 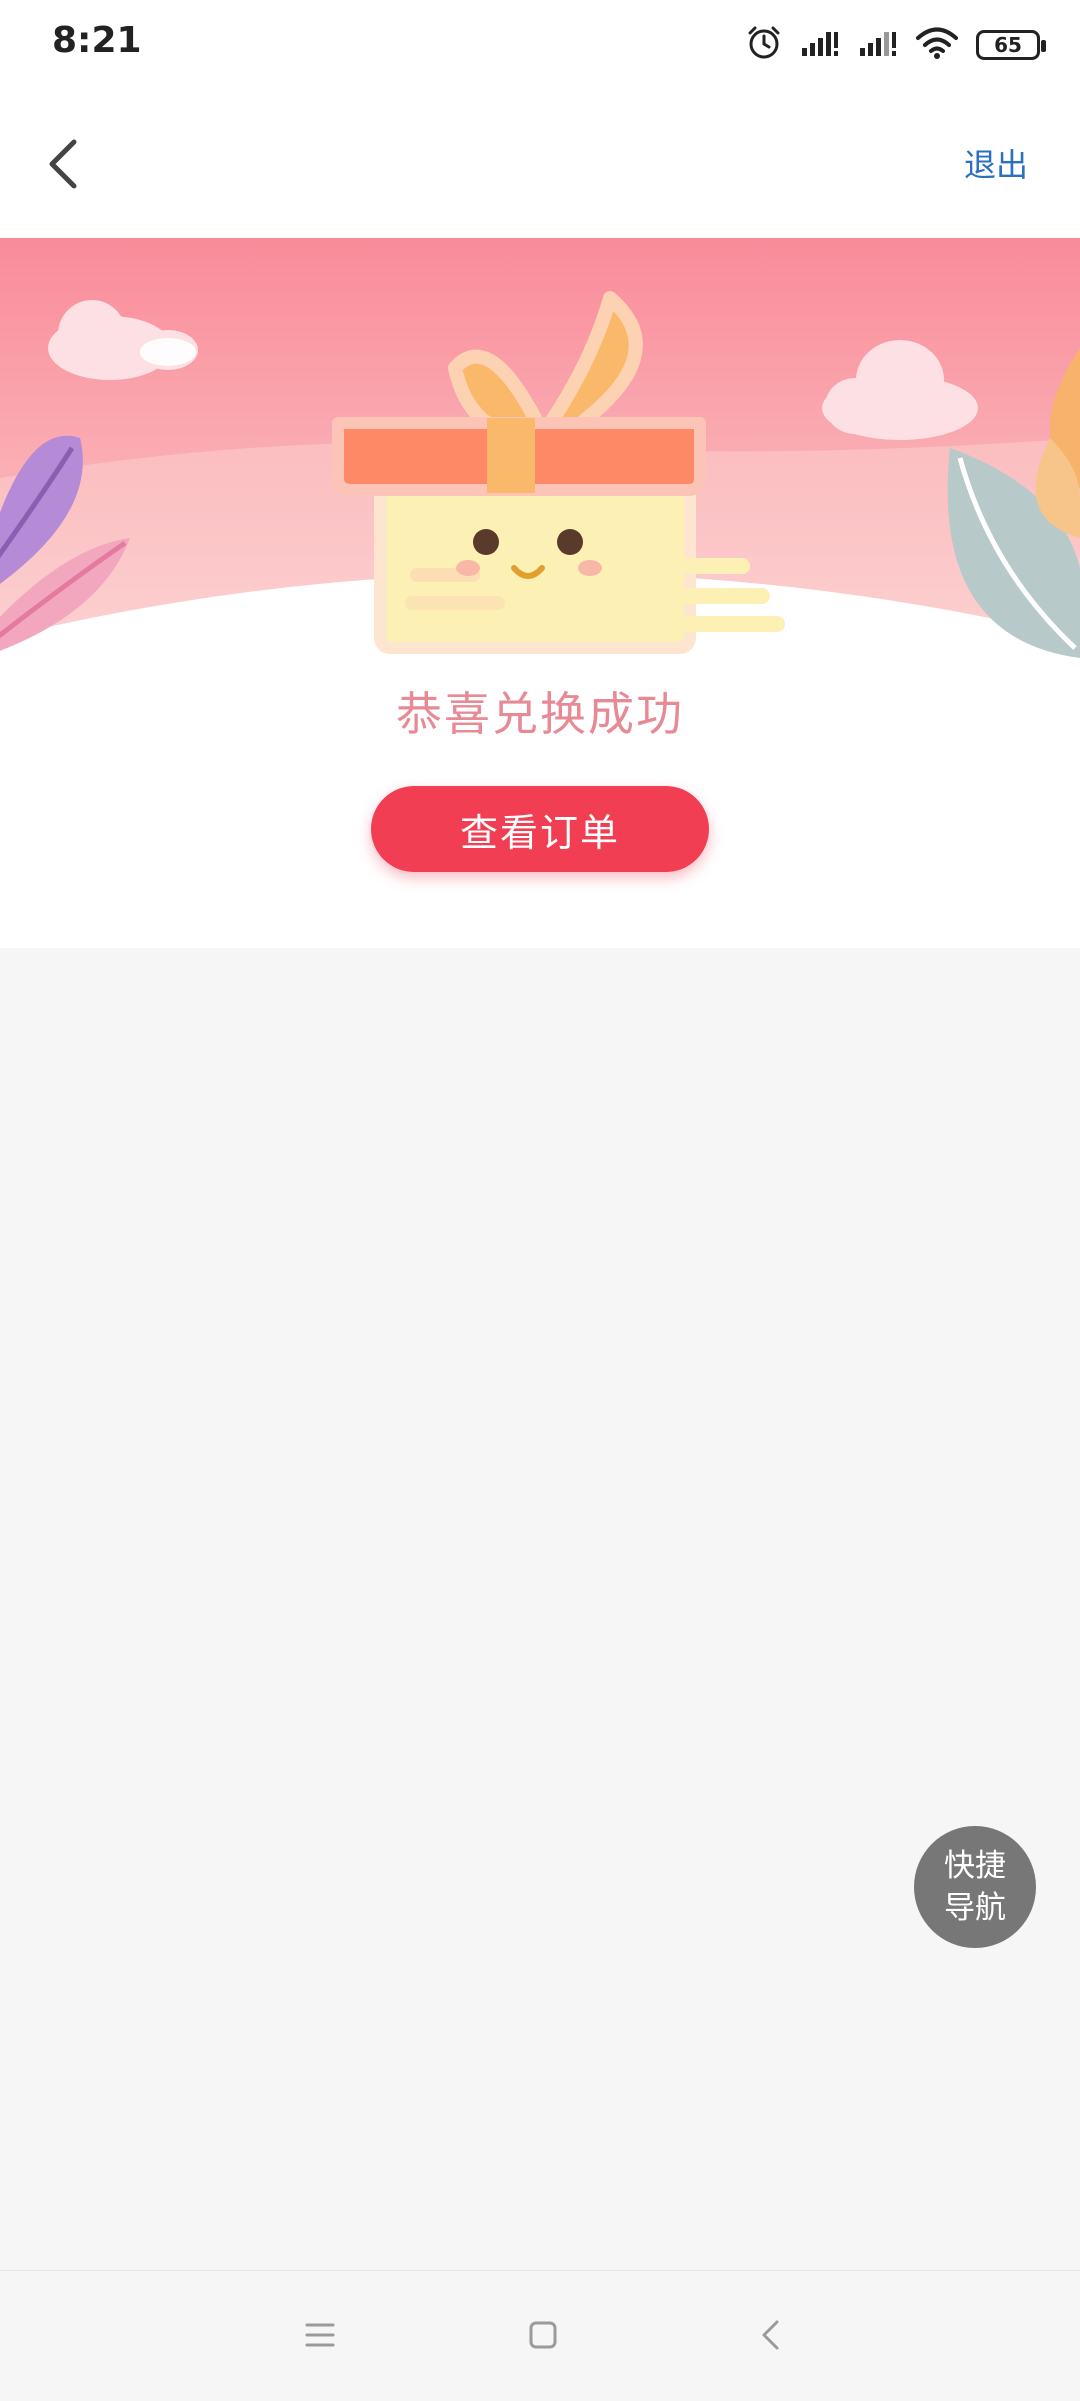 I want to click on menu-icon, so click(x=320, y=2335).